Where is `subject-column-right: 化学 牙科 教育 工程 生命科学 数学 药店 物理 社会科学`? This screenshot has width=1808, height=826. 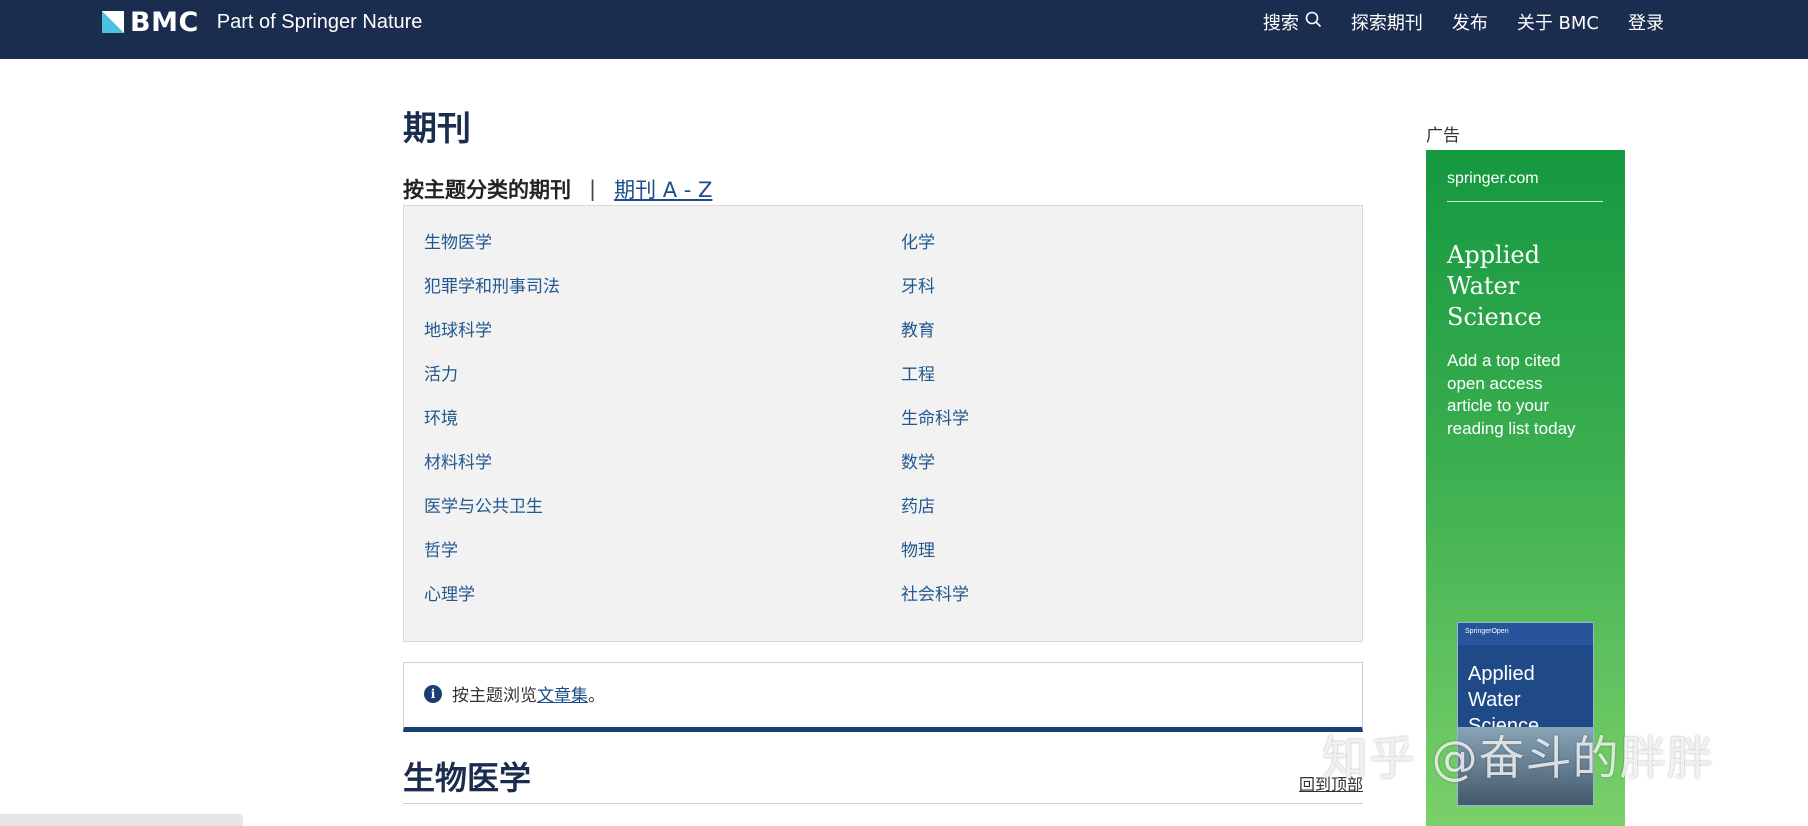
subject-column-right: 化学 牙科 教育 工程 生命科学 数学 药店 物理 社会科学 is located at coordinates (935, 426).